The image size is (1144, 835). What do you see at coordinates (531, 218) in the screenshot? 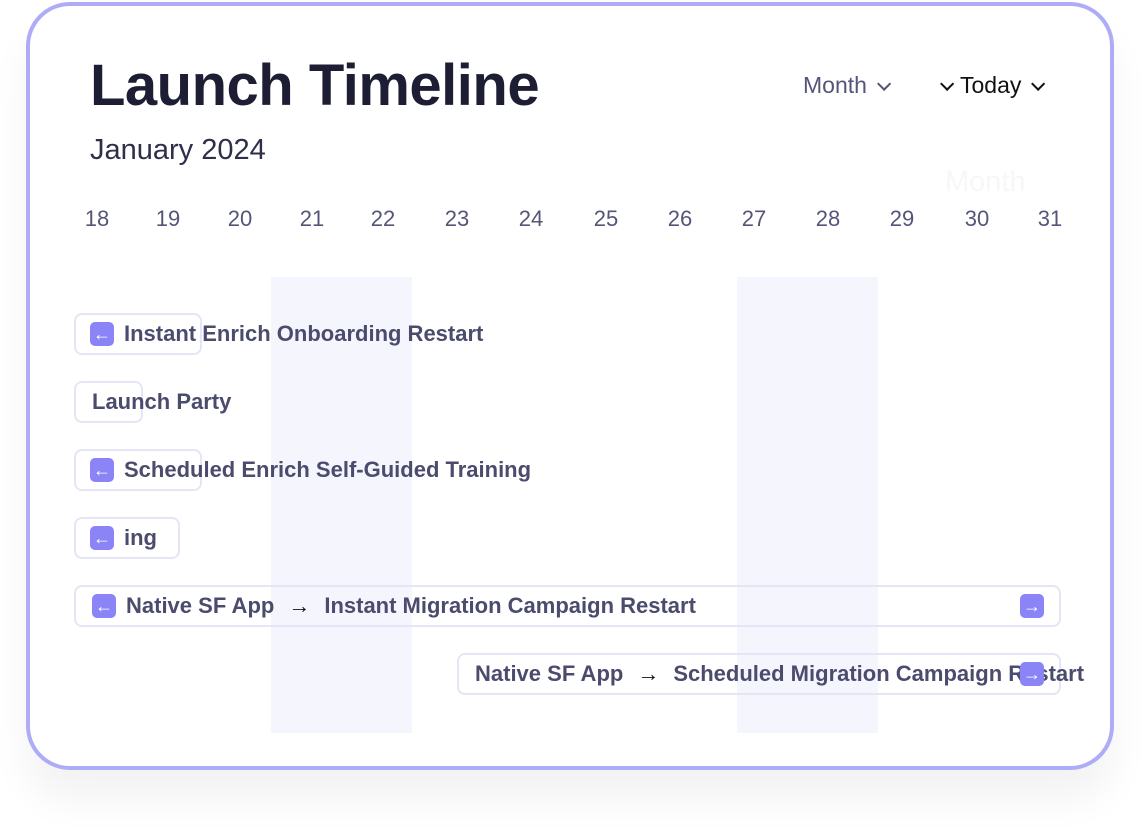
I see `day-label: 24` at bounding box center [531, 218].